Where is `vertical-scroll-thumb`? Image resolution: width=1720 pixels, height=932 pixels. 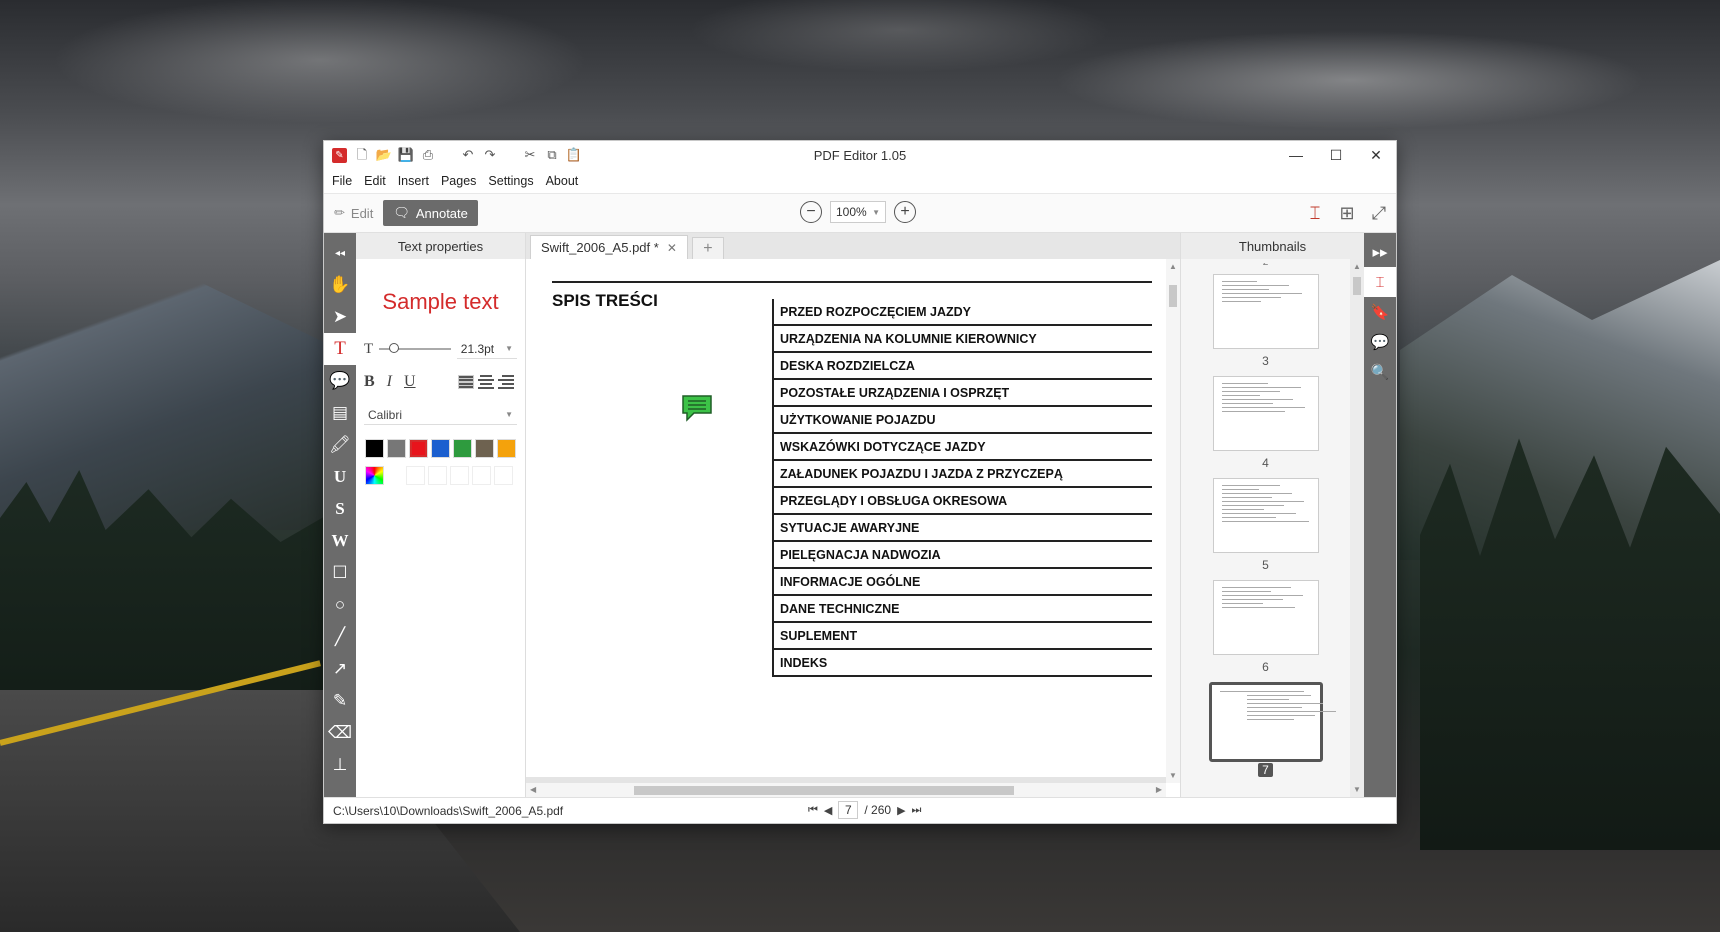 vertical-scroll-thumb is located at coordinates (1173, 296).